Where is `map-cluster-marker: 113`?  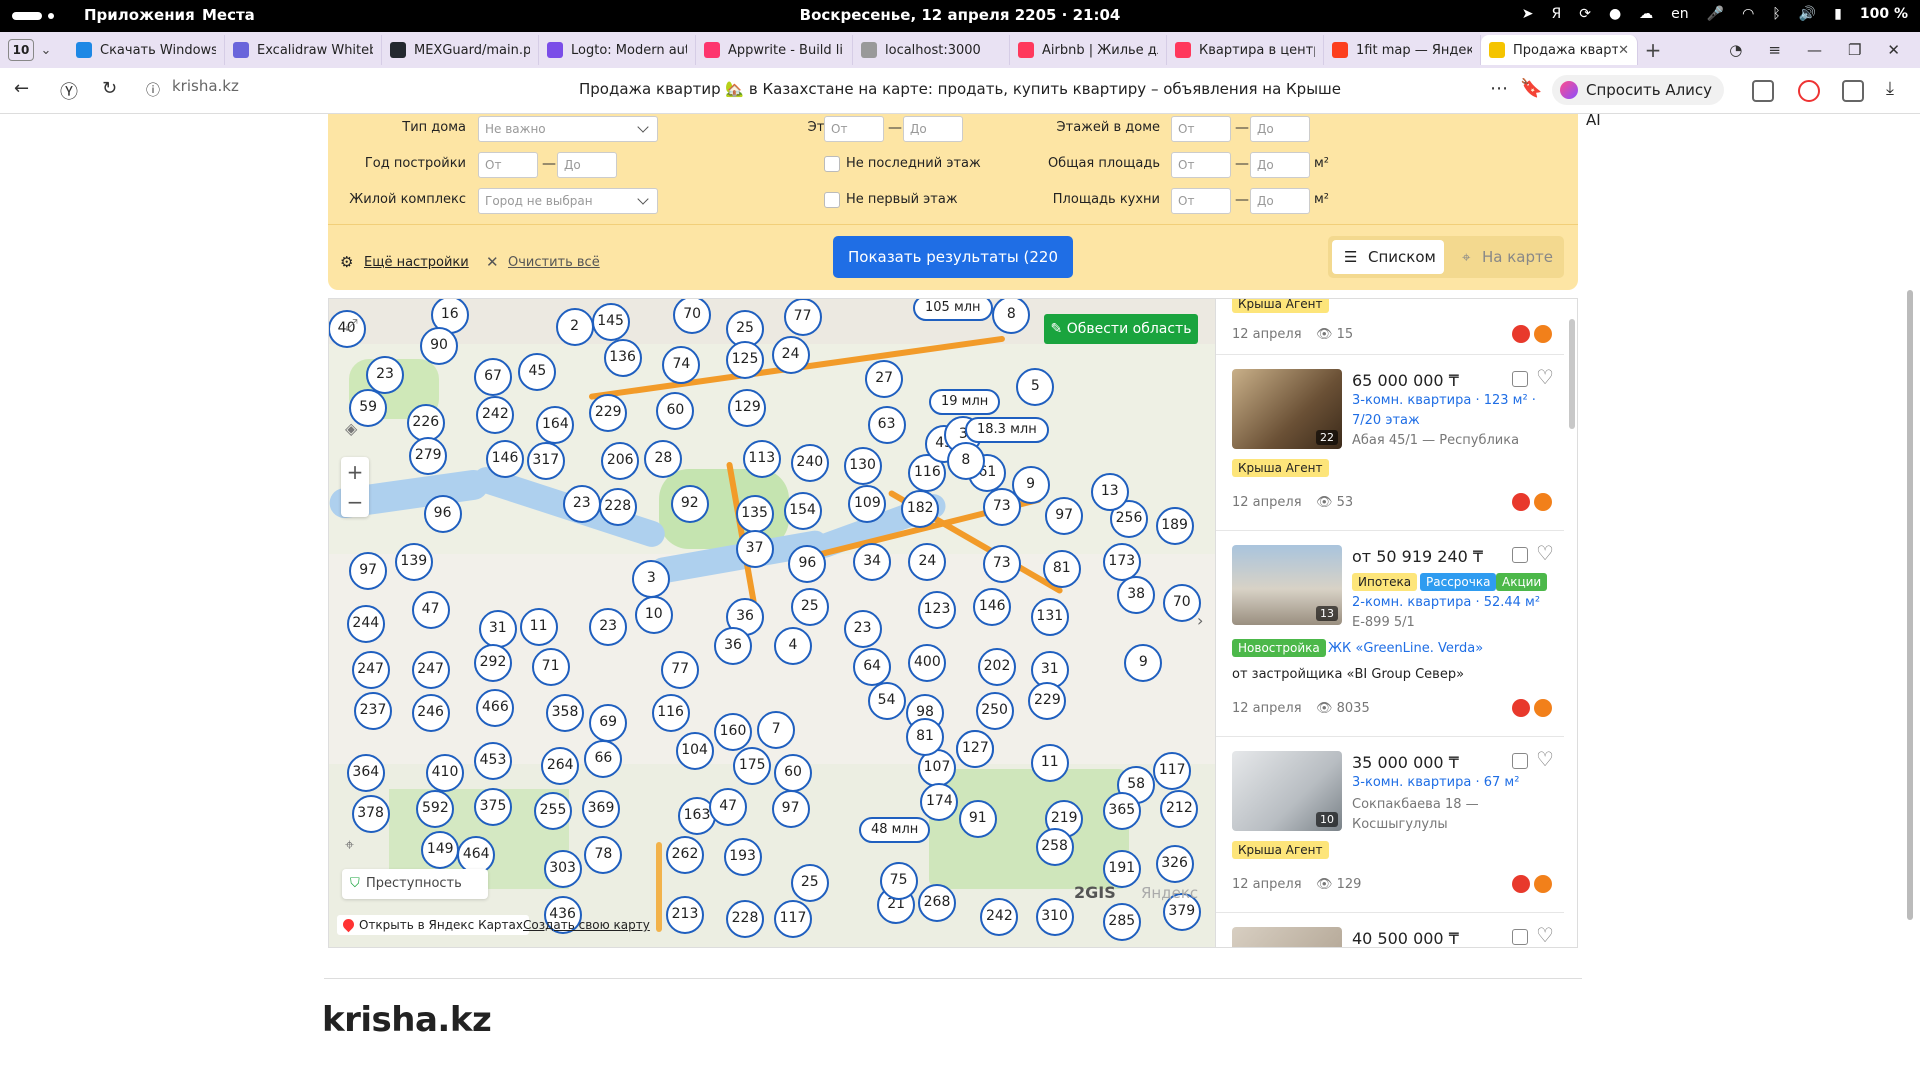 map-cluster-marker: 113 is located at coordinates (761, 458).